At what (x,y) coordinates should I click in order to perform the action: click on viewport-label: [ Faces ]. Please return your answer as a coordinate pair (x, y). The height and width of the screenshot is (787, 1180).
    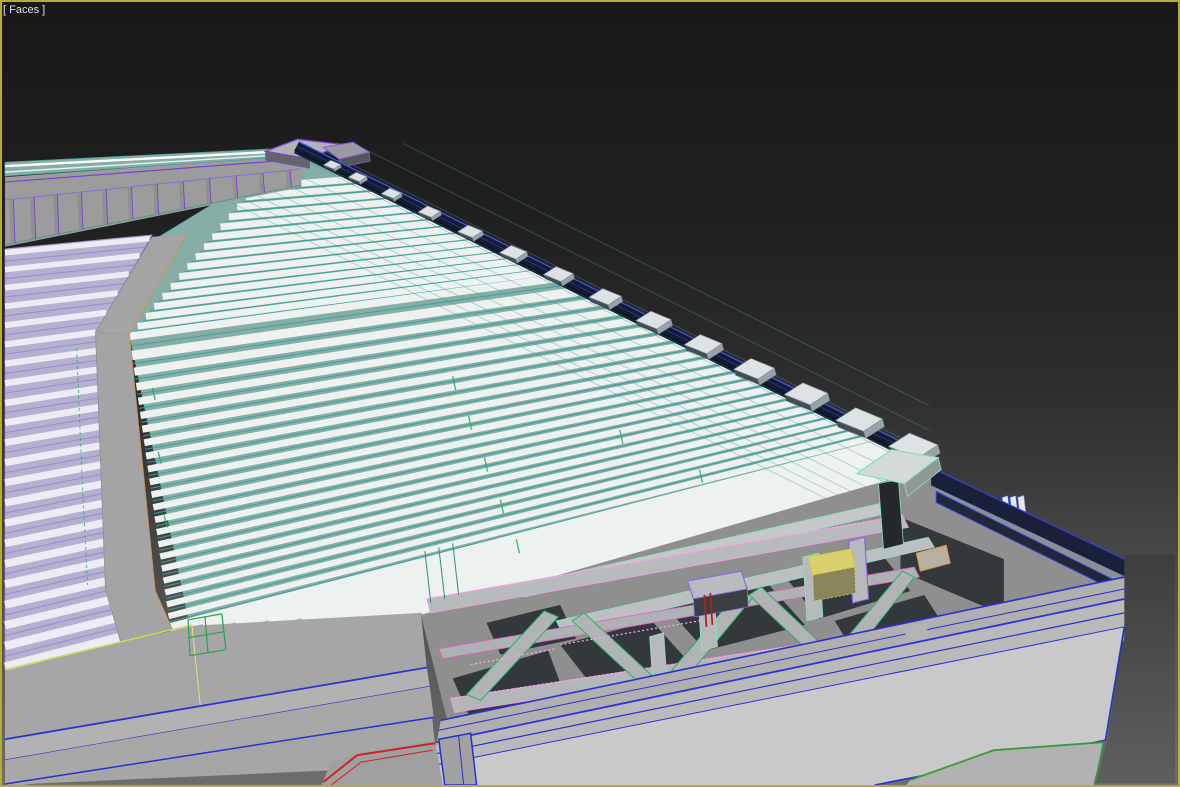
    Looking at the image, I should click on (24, 10).